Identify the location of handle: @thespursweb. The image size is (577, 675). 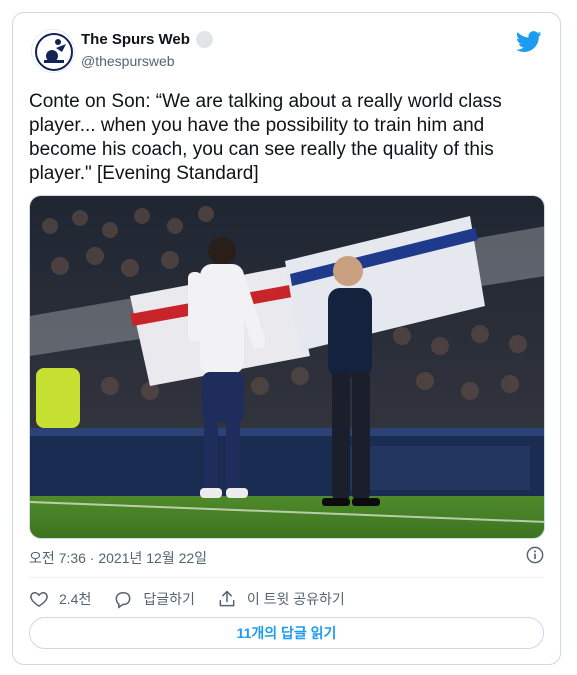
(128, 61).